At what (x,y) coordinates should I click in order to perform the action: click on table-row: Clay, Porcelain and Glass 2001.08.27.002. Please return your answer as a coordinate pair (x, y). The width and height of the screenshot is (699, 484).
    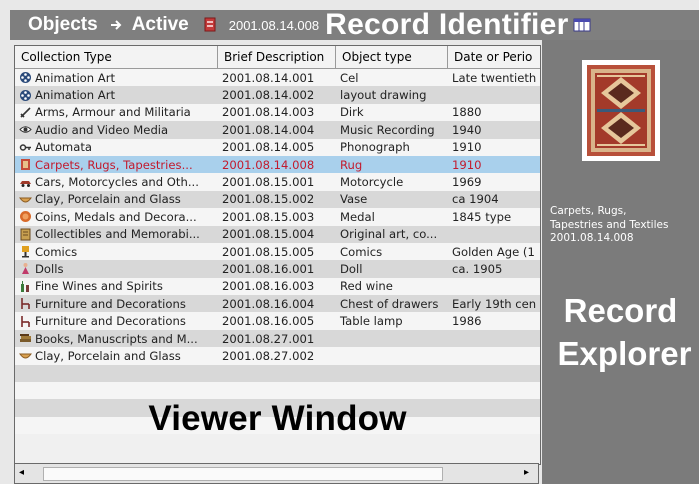
    Looking at the image, I should click on (277, 356).